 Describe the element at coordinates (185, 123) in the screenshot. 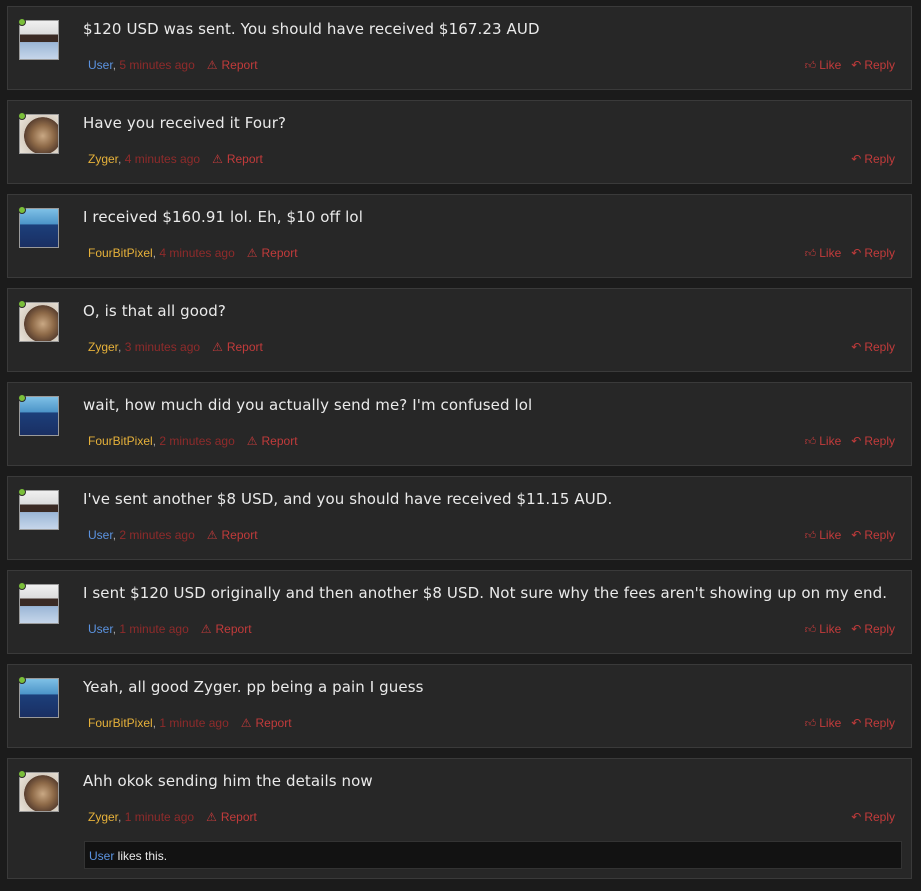

I see `comment-text: Have you received it Four?` at that location.